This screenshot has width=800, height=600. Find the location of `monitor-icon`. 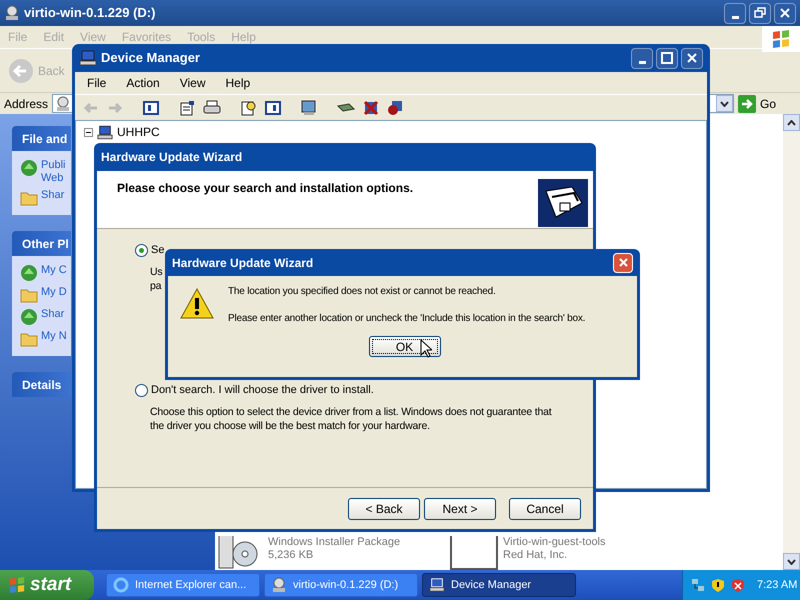

monitor-icon is located at coordinates (309, 108).